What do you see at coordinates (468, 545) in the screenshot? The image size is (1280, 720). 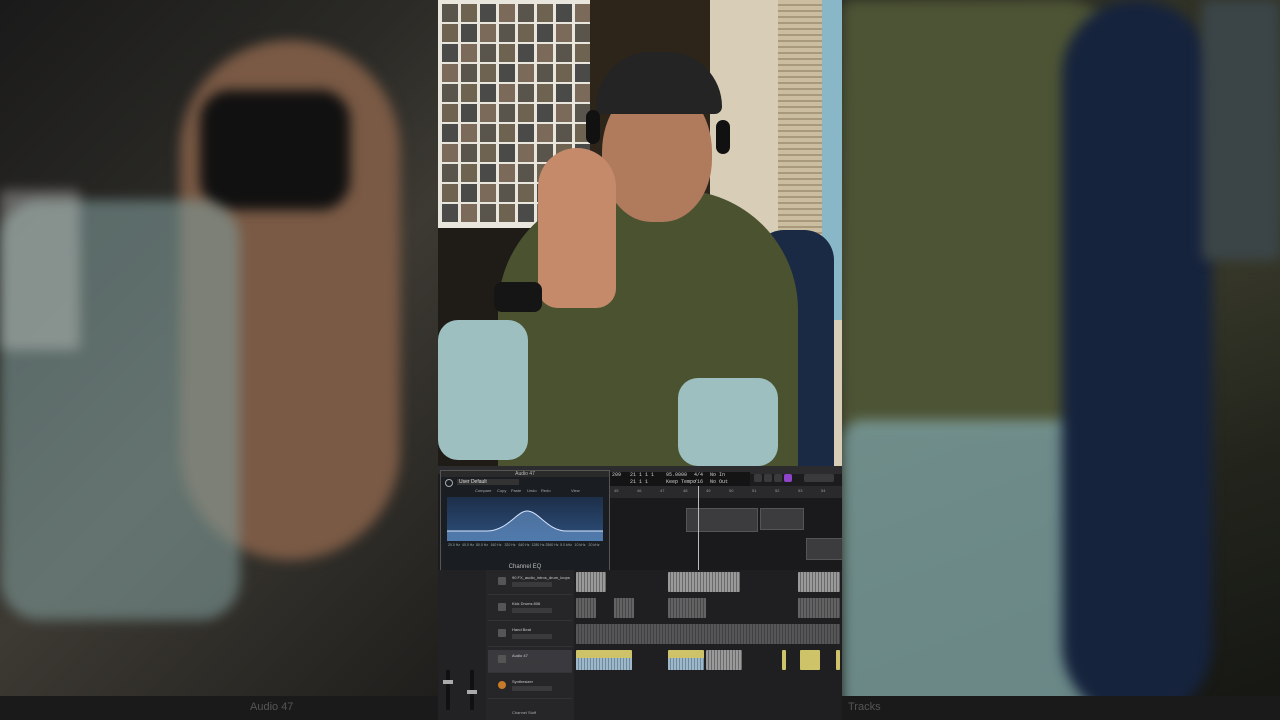 I see `eq-band-value: 40.0 Hz` at bounding box center [468, 545].